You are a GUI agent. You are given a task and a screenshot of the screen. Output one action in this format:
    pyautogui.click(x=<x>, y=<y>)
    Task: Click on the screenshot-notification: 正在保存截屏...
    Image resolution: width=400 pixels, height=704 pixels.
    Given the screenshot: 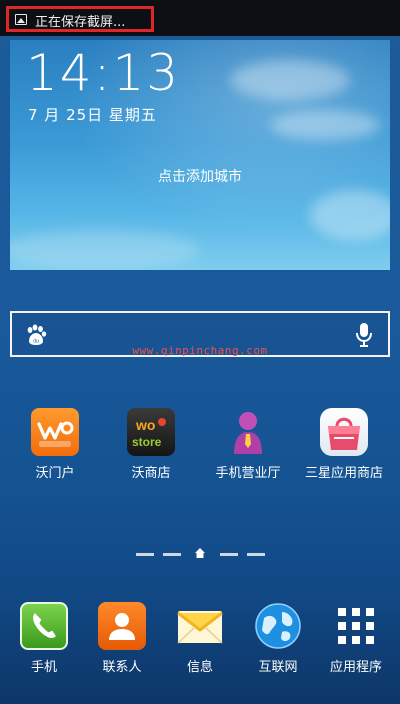 What is the action you would take?
    pyautogui.click(x=80, y=19)
    